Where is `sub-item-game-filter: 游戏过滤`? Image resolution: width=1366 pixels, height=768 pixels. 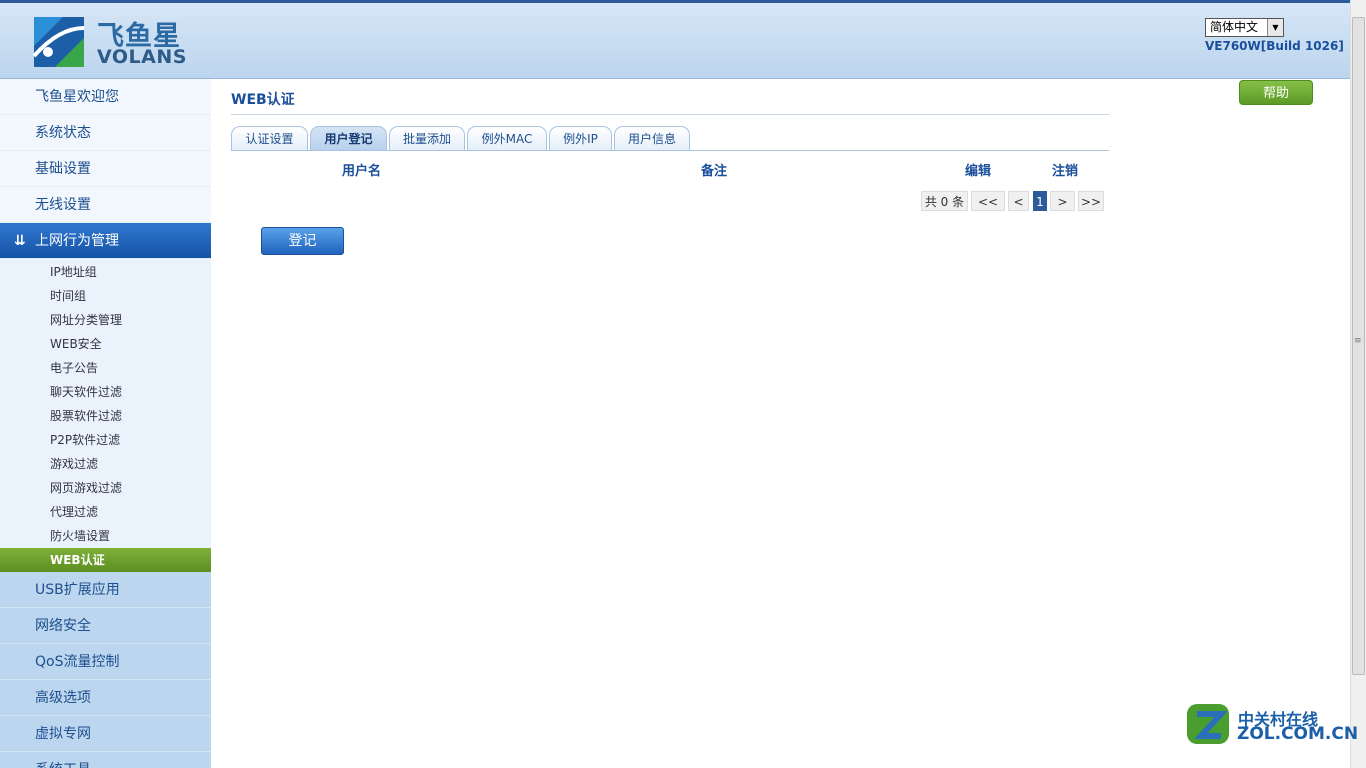 sub-item-game-filter: 游戏过滤 is located at coordinates (105, 464).